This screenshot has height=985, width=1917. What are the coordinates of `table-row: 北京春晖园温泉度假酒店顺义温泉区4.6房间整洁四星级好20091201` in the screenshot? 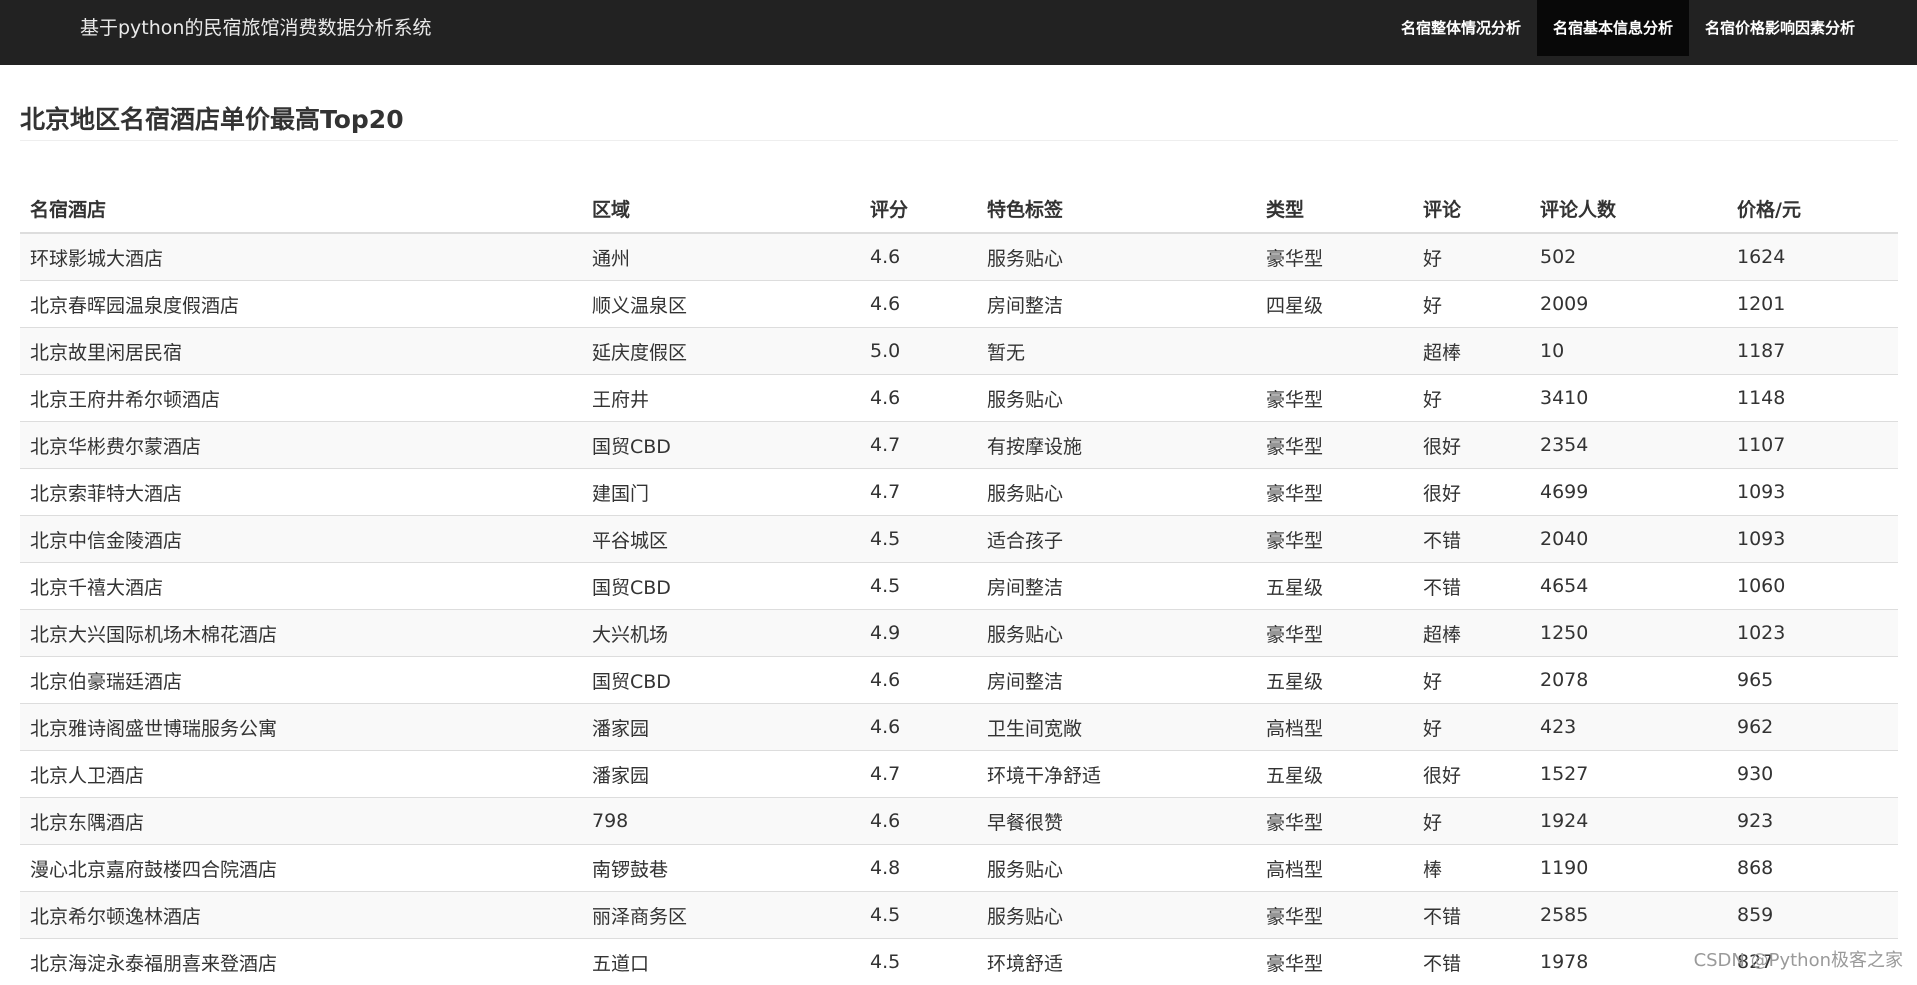 It's located at (959, 304).